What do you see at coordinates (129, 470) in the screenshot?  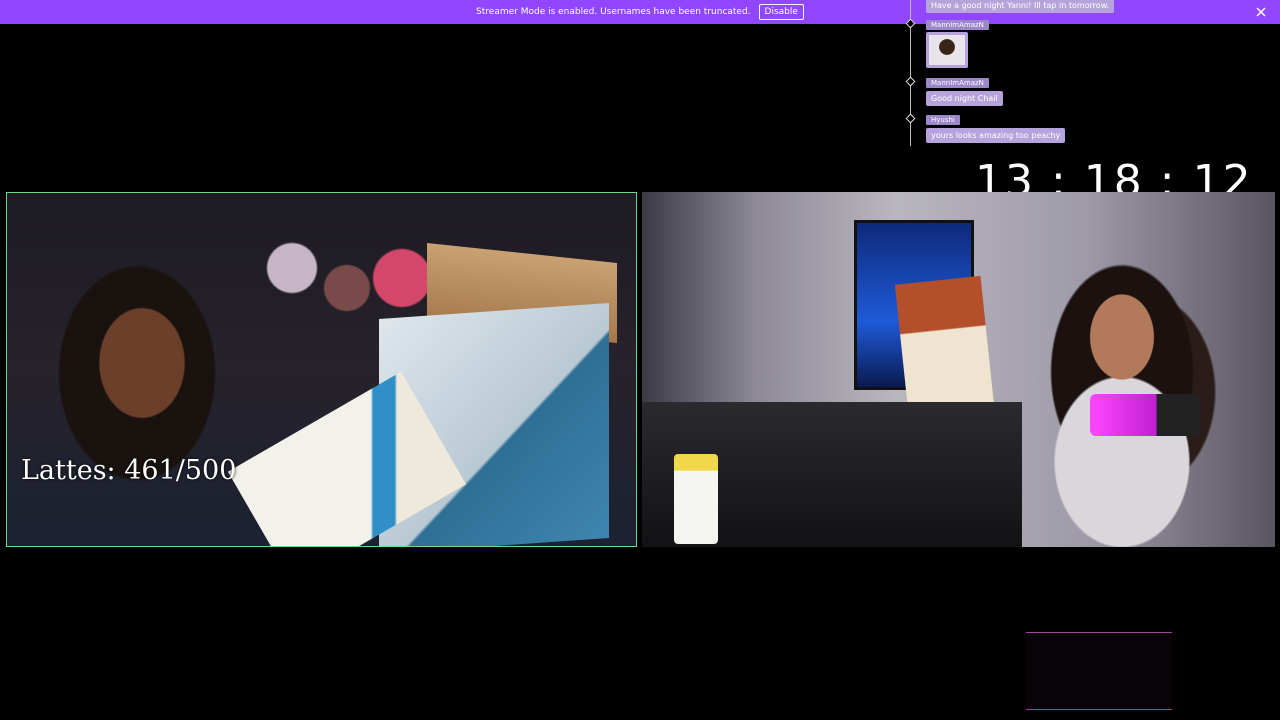 I see `lattes-counter: Lattes: 461/500` at bounding box center [129, 470].